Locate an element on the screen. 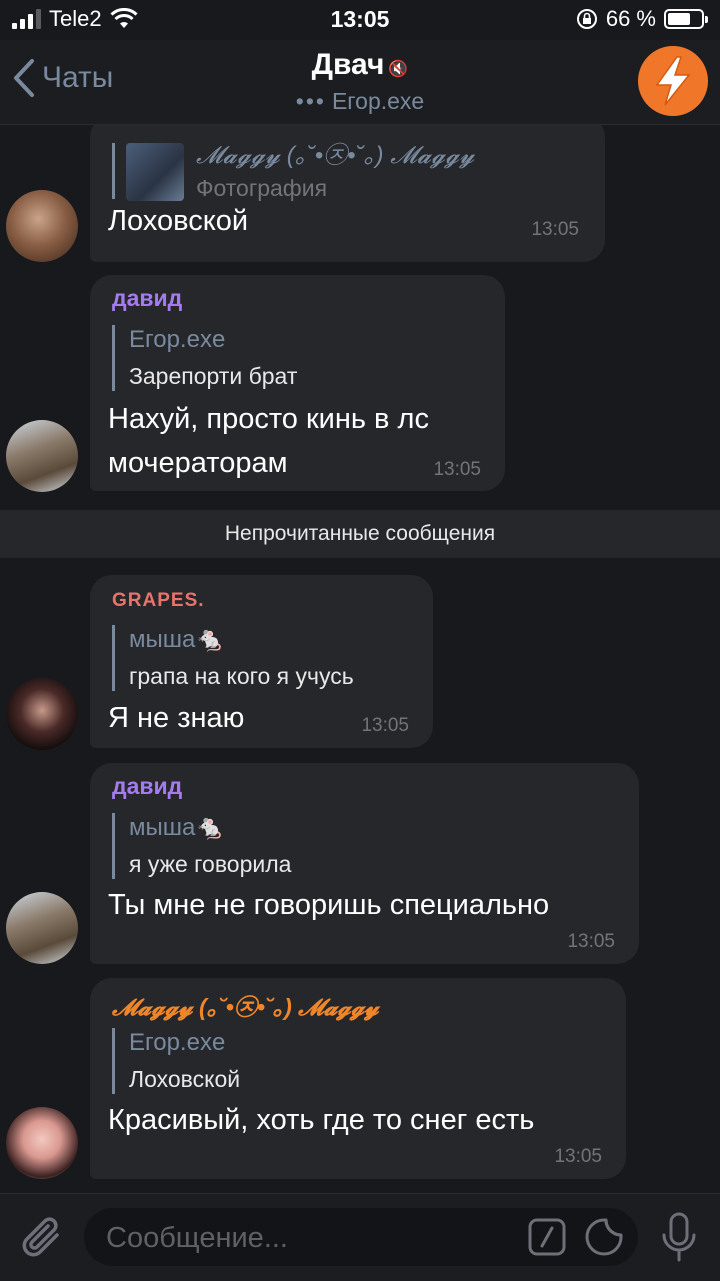 This screenshot has height=1281, width=720. mute-icon: 🔇 is located at coordinates (398, 69).